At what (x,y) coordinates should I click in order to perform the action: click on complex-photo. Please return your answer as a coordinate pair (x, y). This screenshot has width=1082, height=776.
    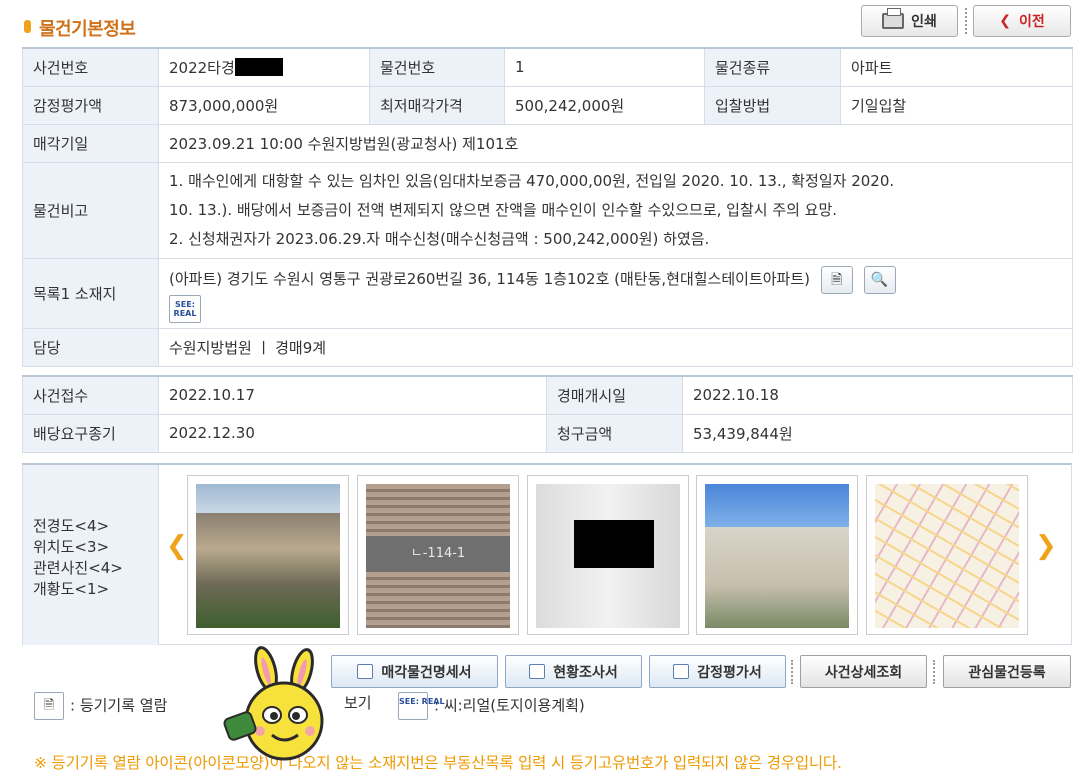
    Looking at the image, I should click on (777, 556).